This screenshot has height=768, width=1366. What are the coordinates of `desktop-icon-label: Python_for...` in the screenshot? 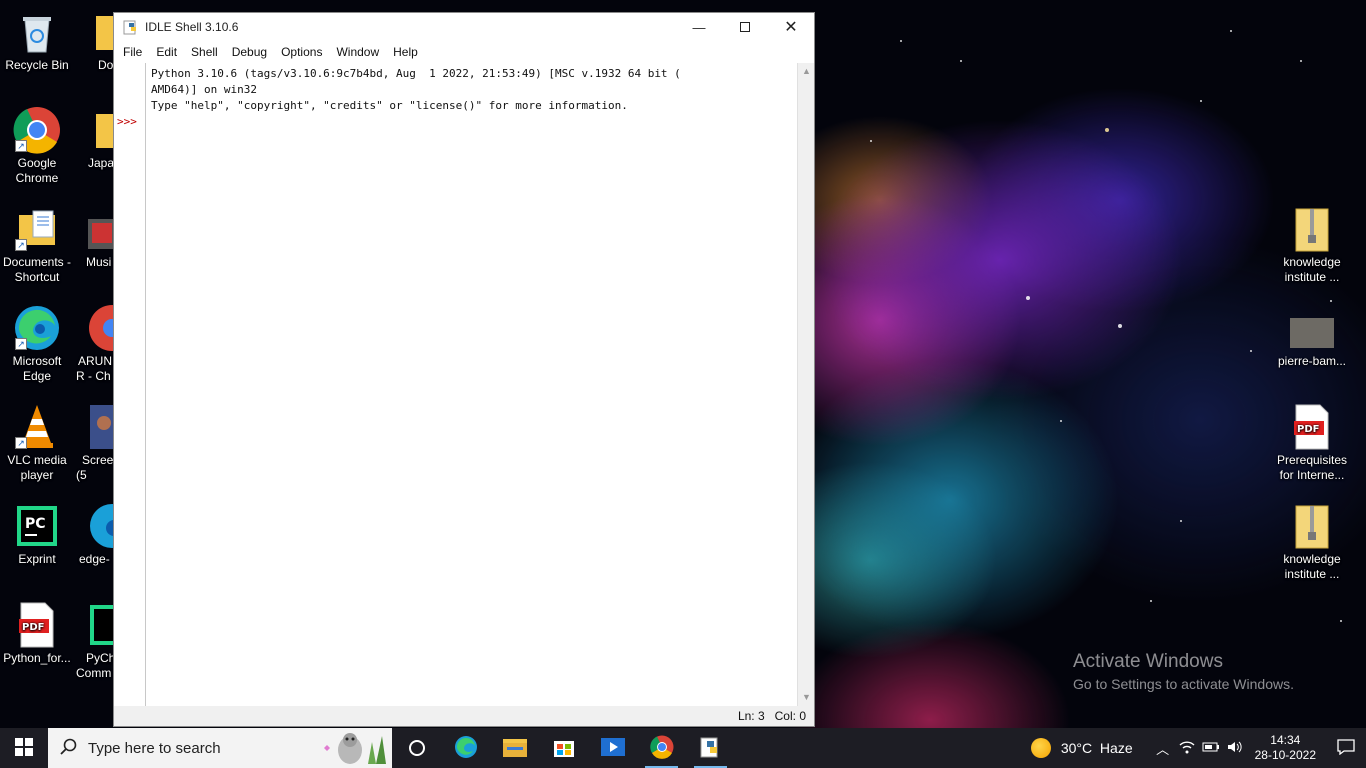 It's located at (37, 658).